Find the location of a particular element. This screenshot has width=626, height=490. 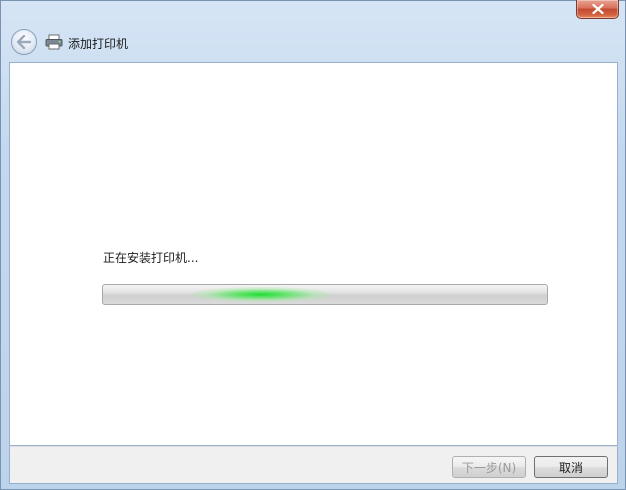

close-icon is located at coordinates (597, 9).